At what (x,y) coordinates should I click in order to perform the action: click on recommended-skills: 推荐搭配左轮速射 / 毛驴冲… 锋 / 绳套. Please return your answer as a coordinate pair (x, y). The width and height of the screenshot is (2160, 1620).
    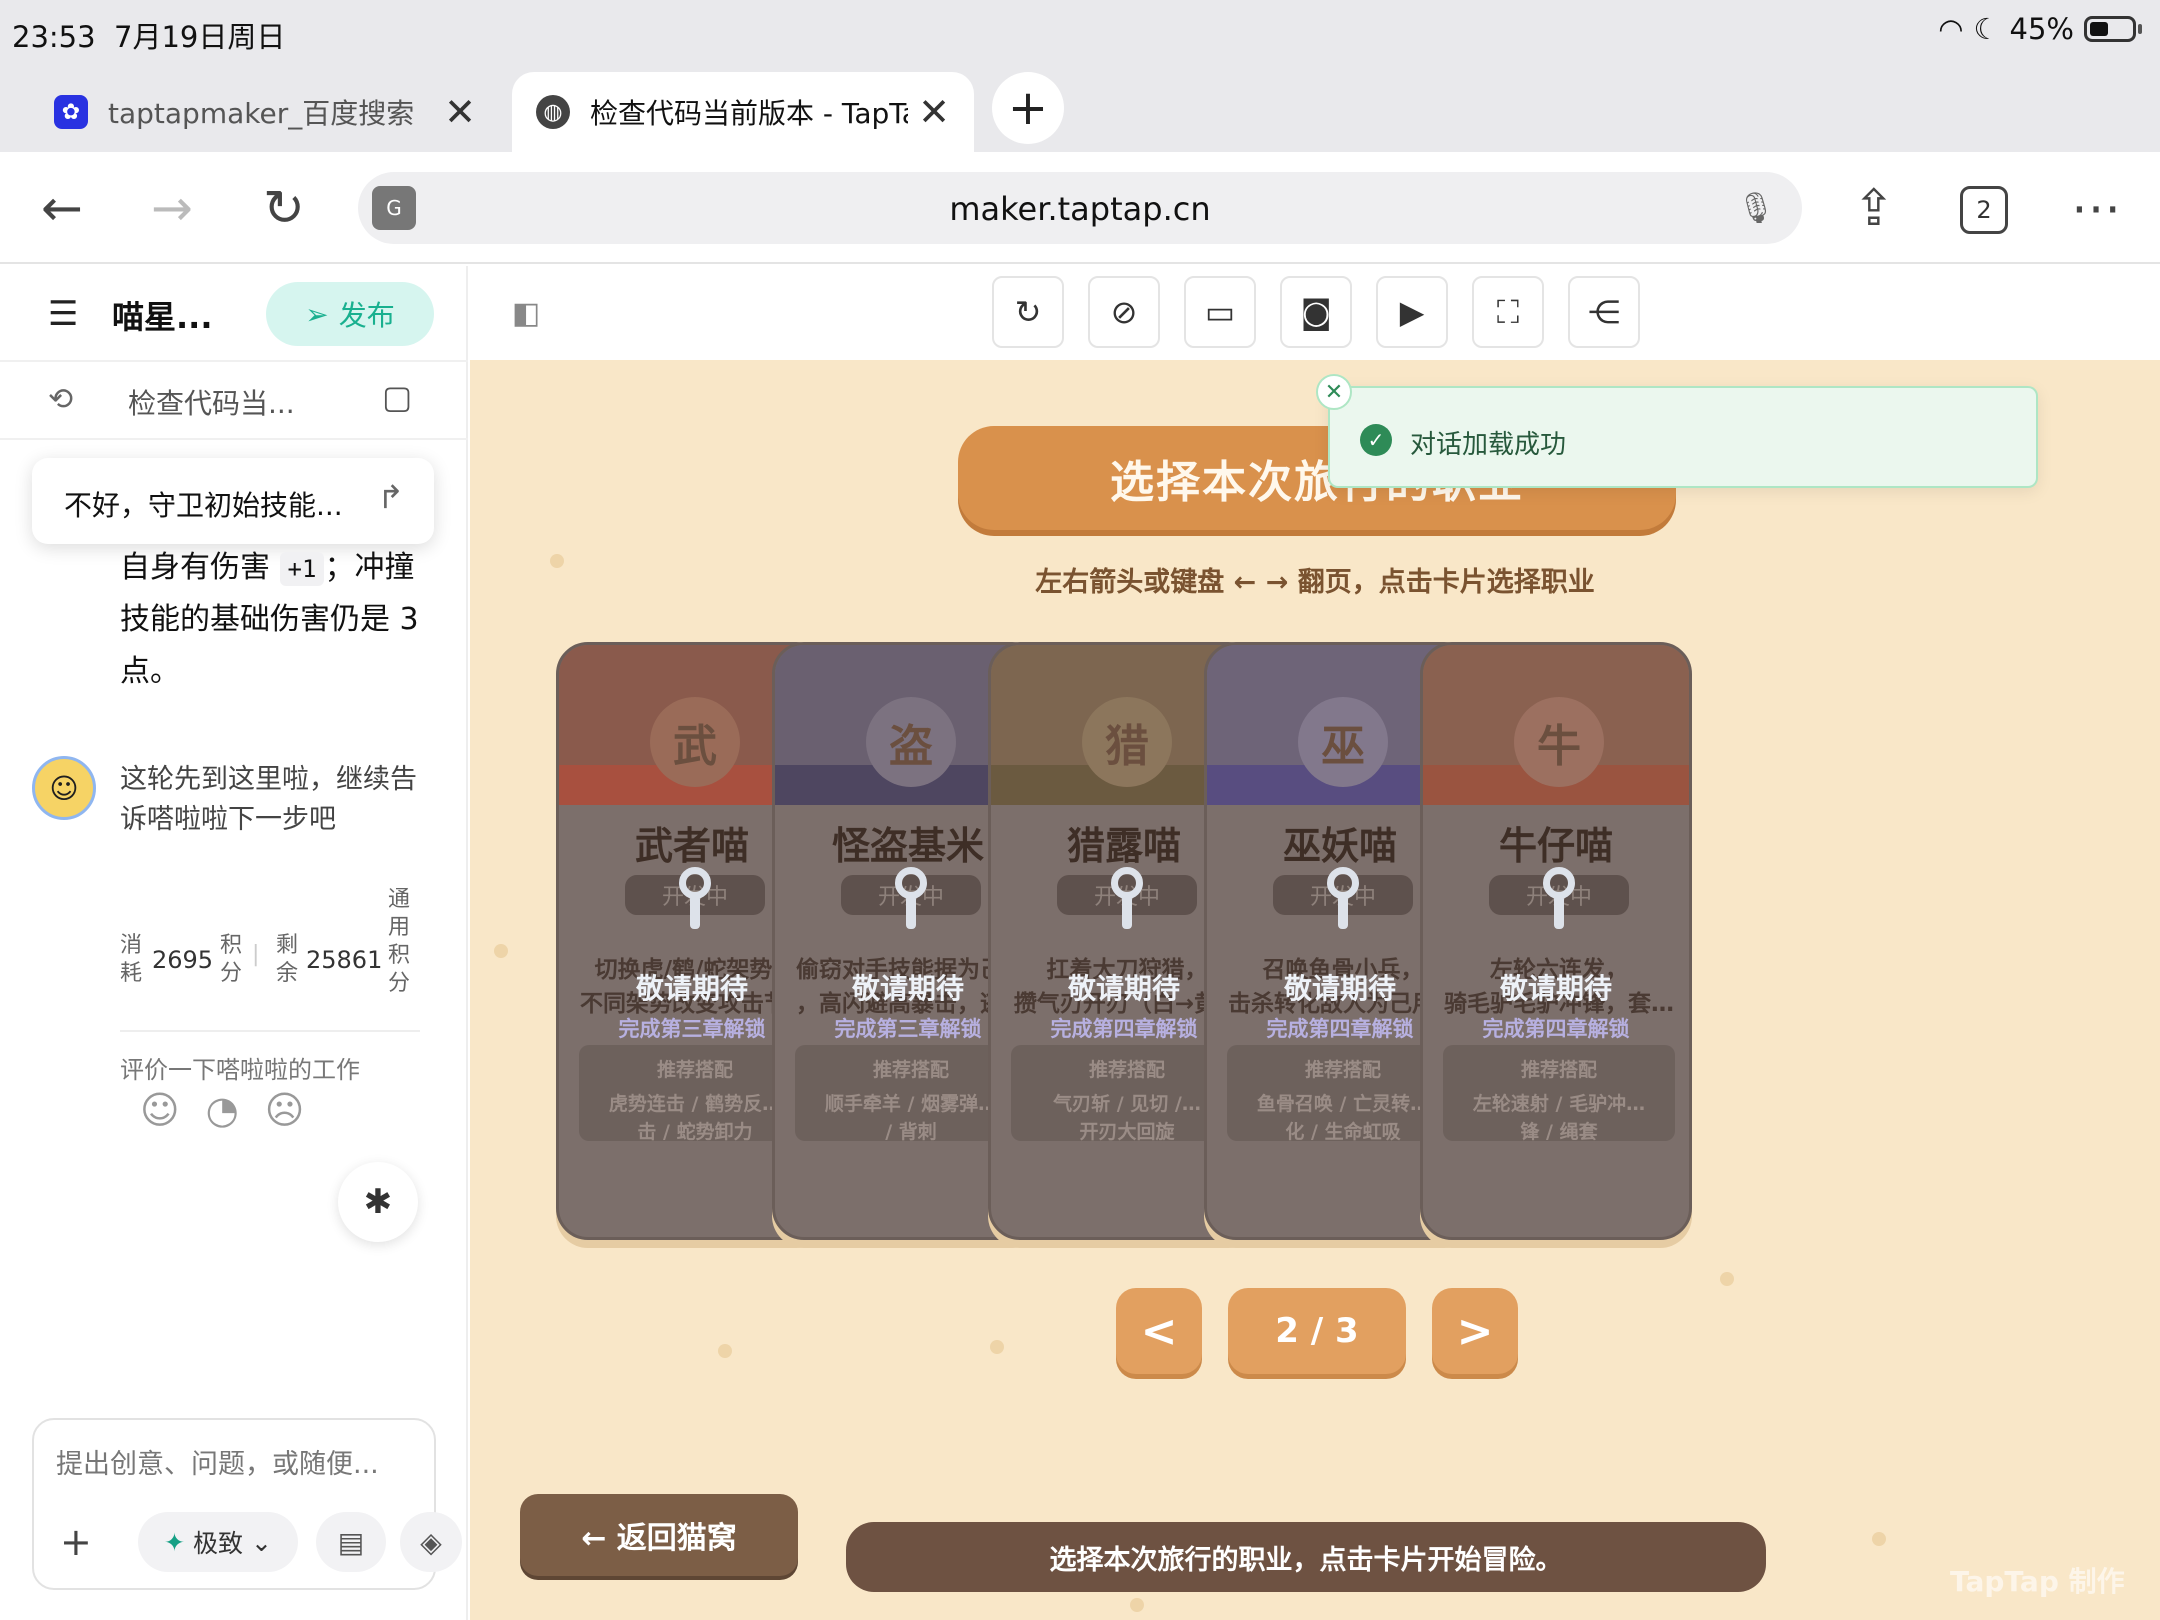
    Looking at the image, I should click on (1559, 1094).